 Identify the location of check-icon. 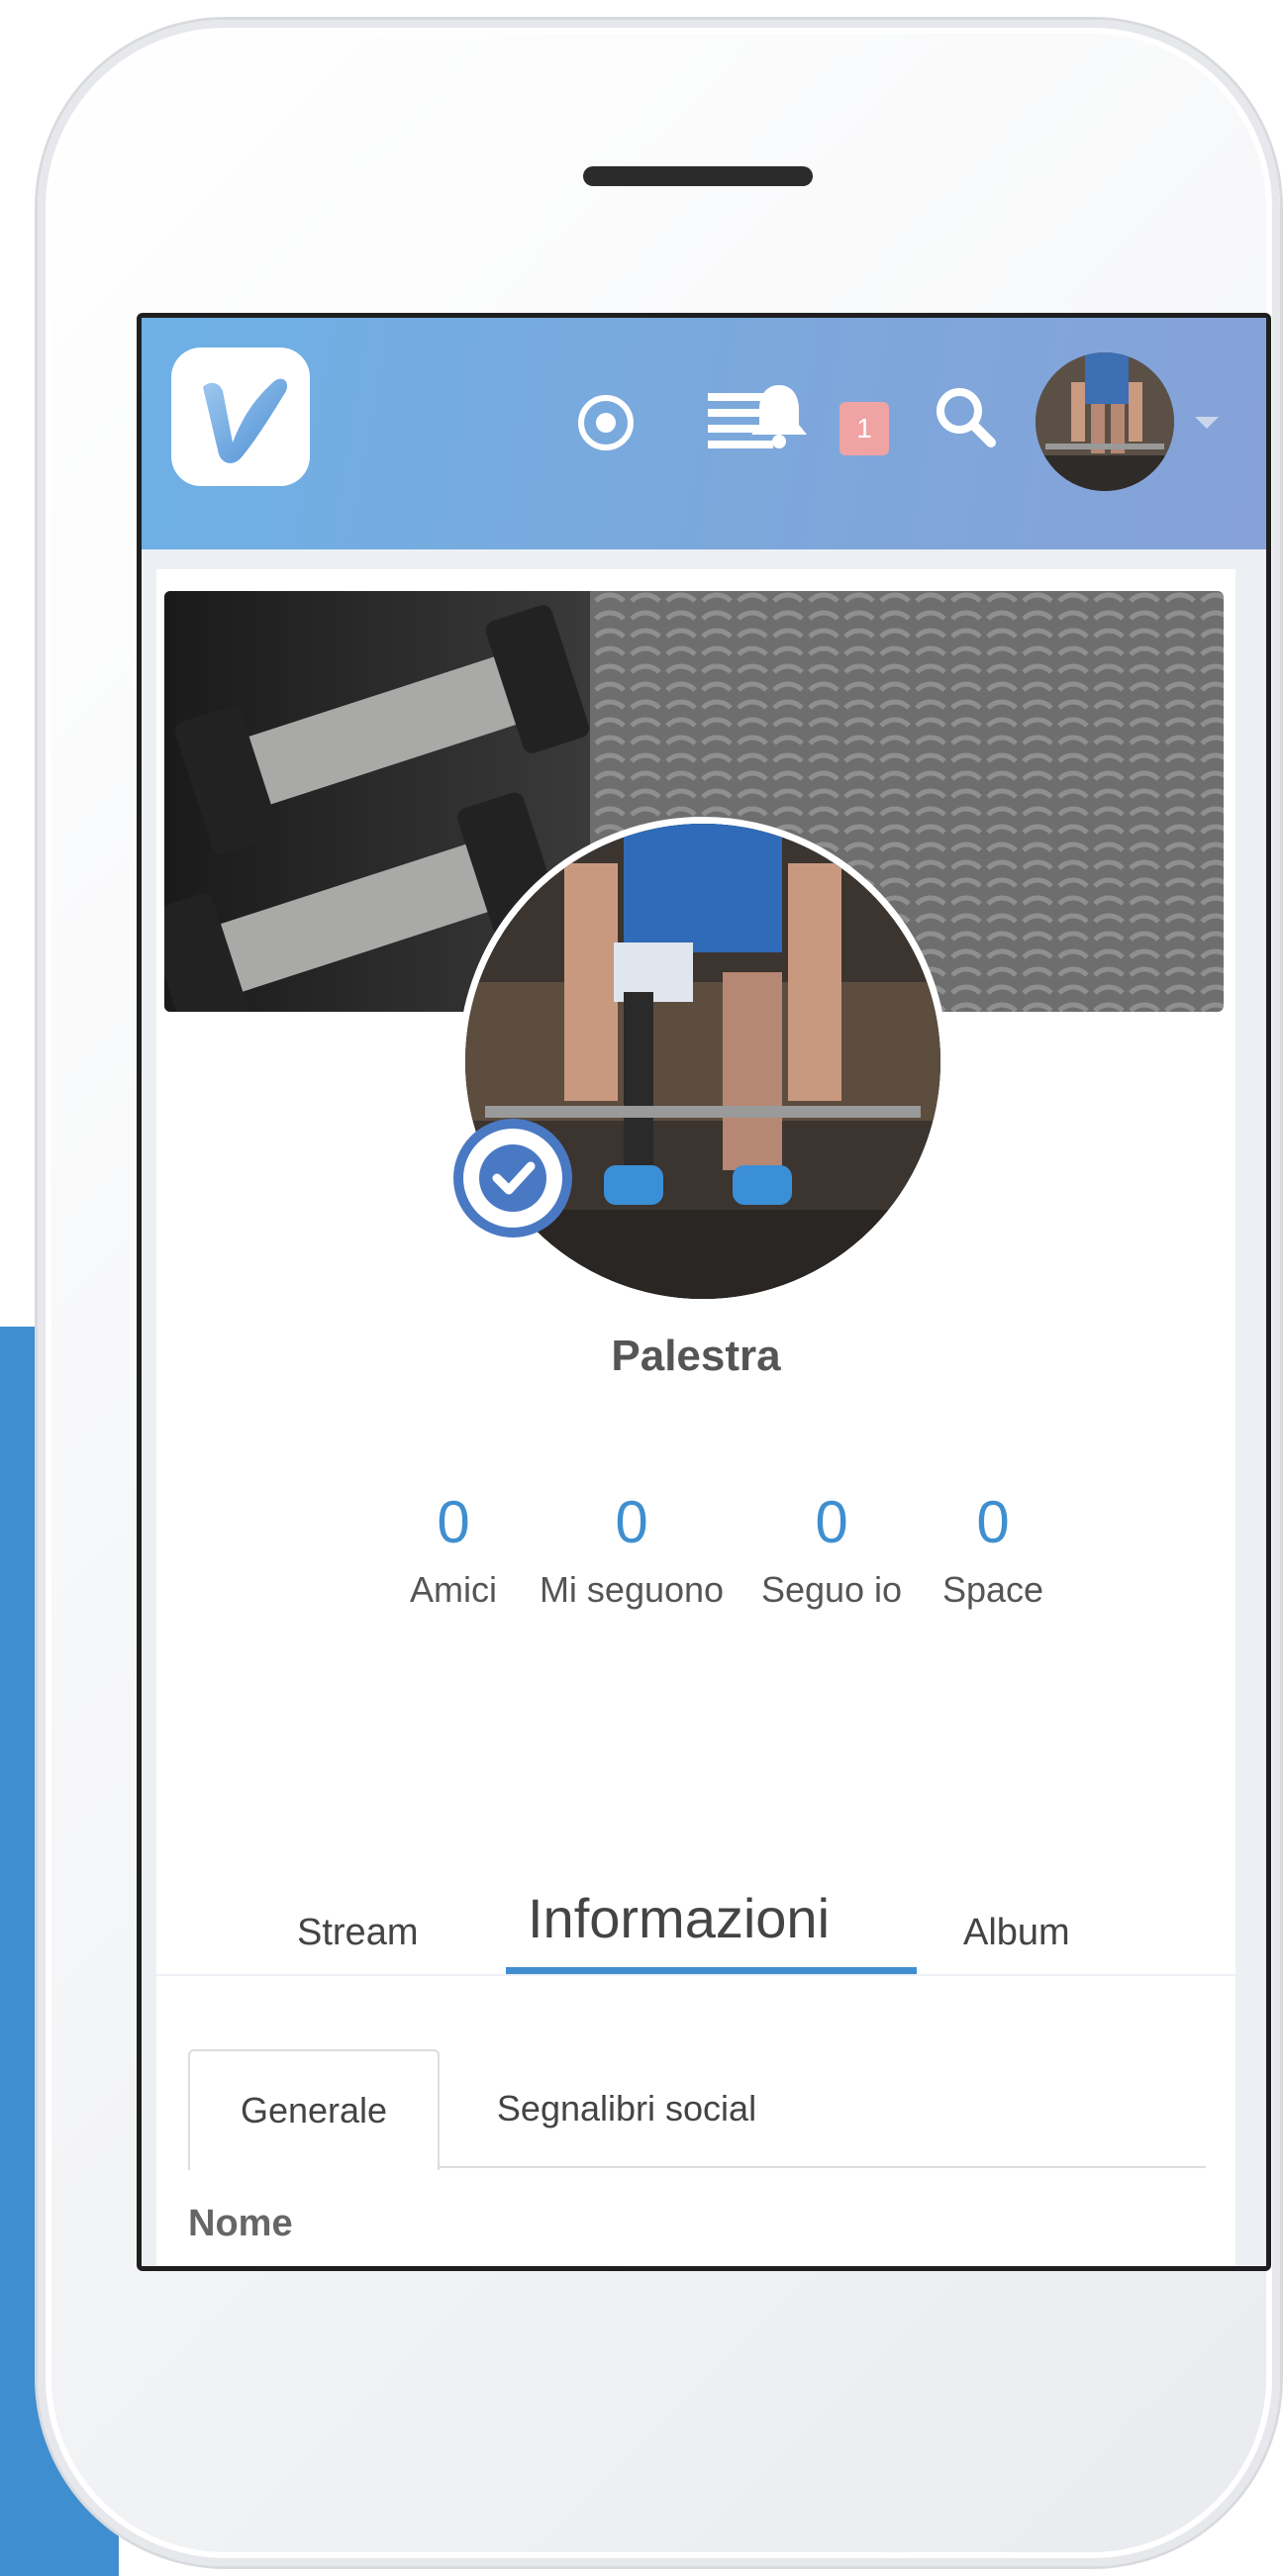
(512, 1178).